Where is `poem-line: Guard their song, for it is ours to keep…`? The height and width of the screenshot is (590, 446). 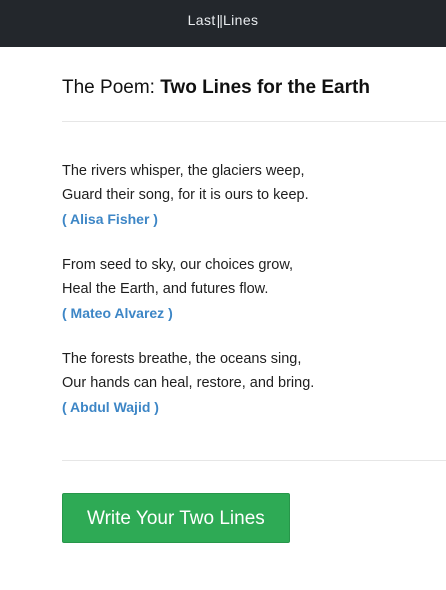 poem-line: Guard their song, for it is ours to keep… is located at coordinates (185, 195).